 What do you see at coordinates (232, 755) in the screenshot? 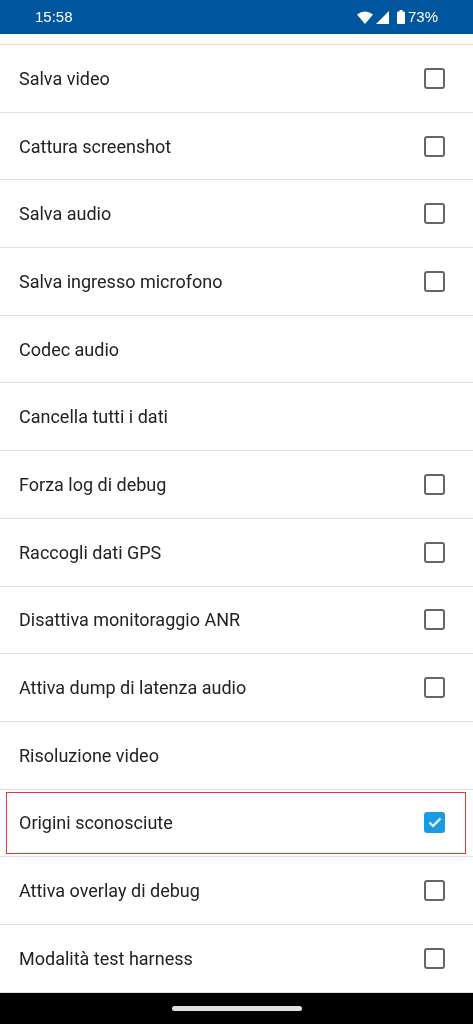
I see `setting-label: Risoluzione video` at bounding box center [232, 755].